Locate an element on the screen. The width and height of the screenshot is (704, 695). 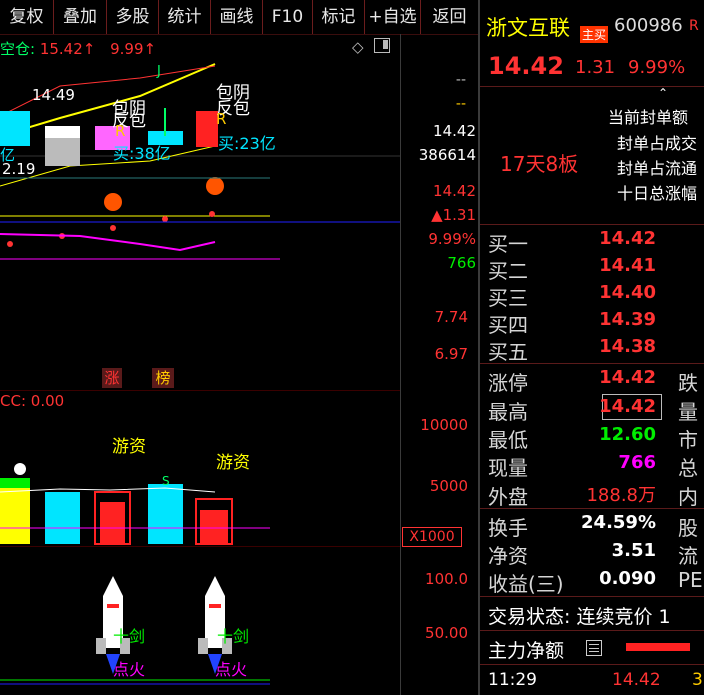
turnover-label: 换手 is located at coordinates (508, 528).